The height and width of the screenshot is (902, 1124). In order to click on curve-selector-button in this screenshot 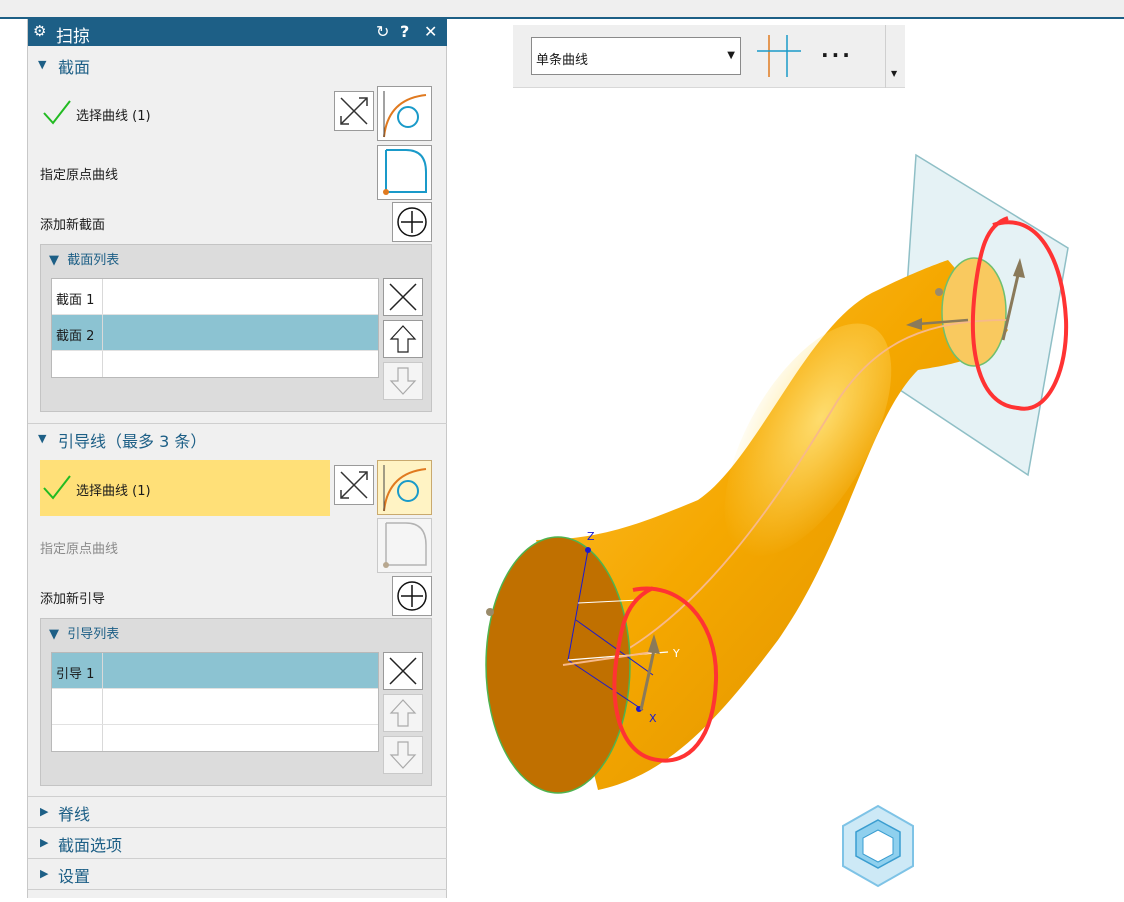, I will do `click(404, 113)`.